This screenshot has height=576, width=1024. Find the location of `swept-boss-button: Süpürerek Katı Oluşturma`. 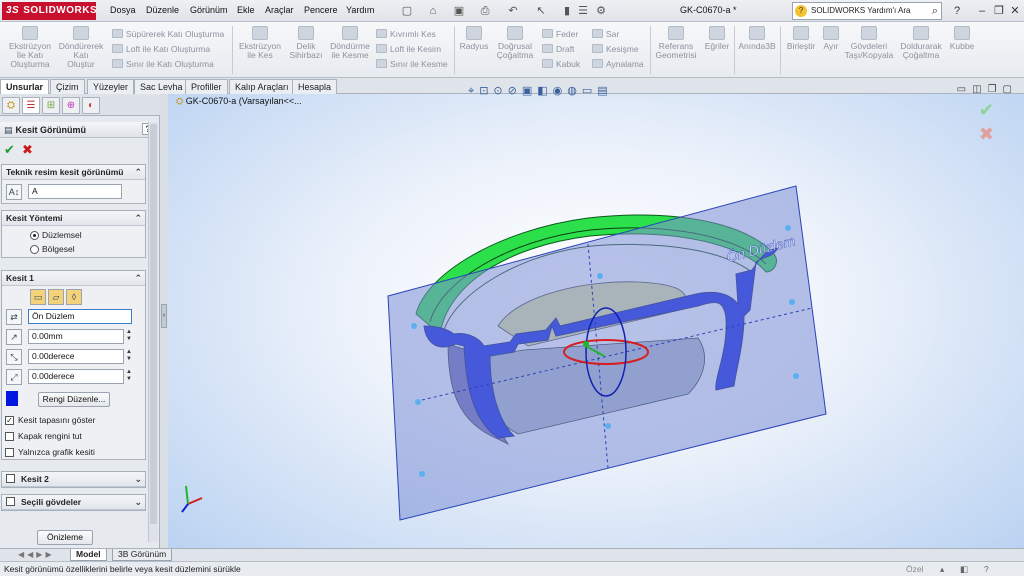

swept-boss-button: Süpürerek Katı Oluşturma is located at coordinates (168, 34).